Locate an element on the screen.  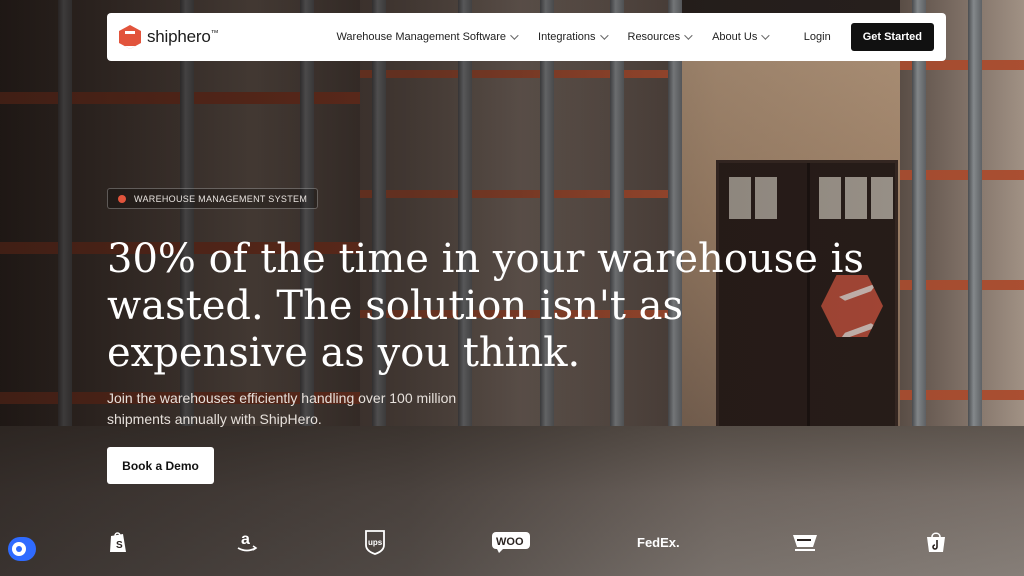
amazon-icon: a is located at coordinates (247, 542).